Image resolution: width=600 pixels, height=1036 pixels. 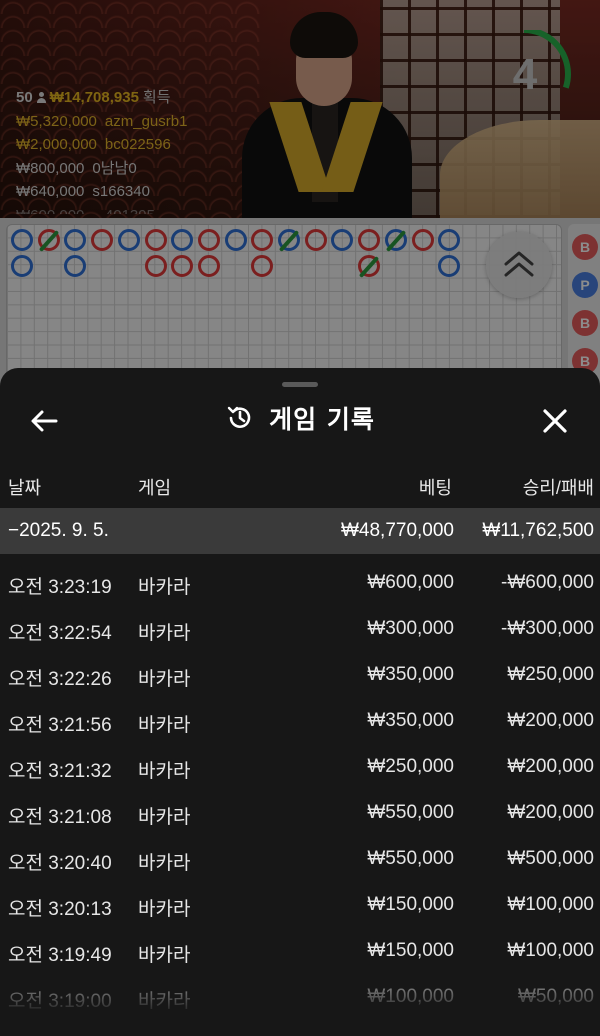 I want to click on row-time: 오전 3:20:13, so click(x=60, y=909).